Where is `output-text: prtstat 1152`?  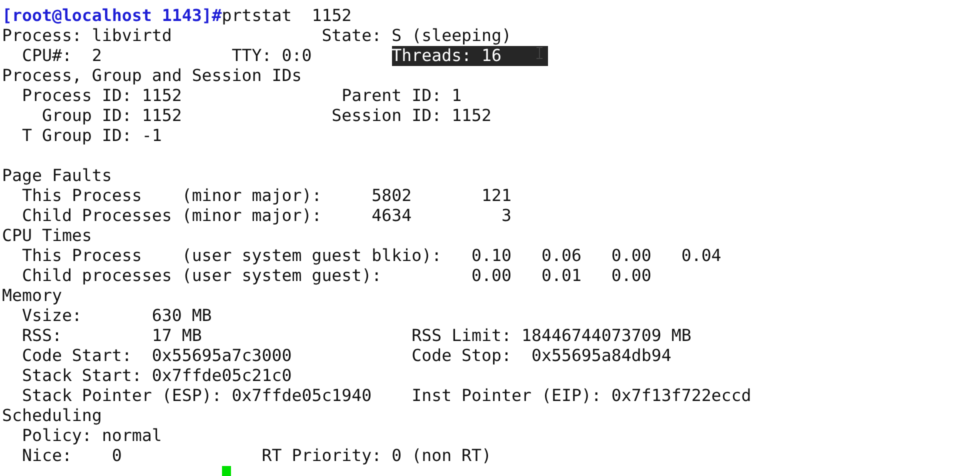
output-text: prtstat 1152 is located at coordinates (287, 16).